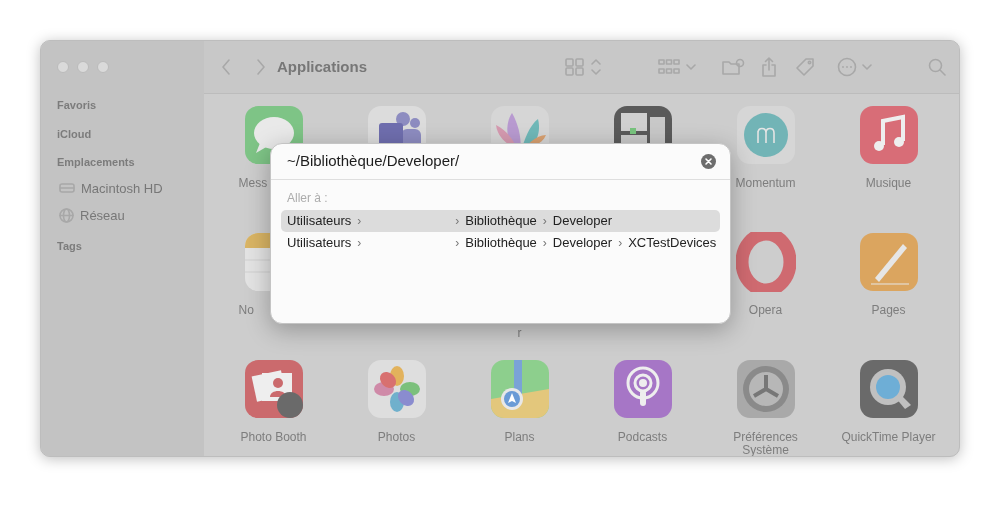  I want to click on sidebar-heading: Tags, so click(70, 246).